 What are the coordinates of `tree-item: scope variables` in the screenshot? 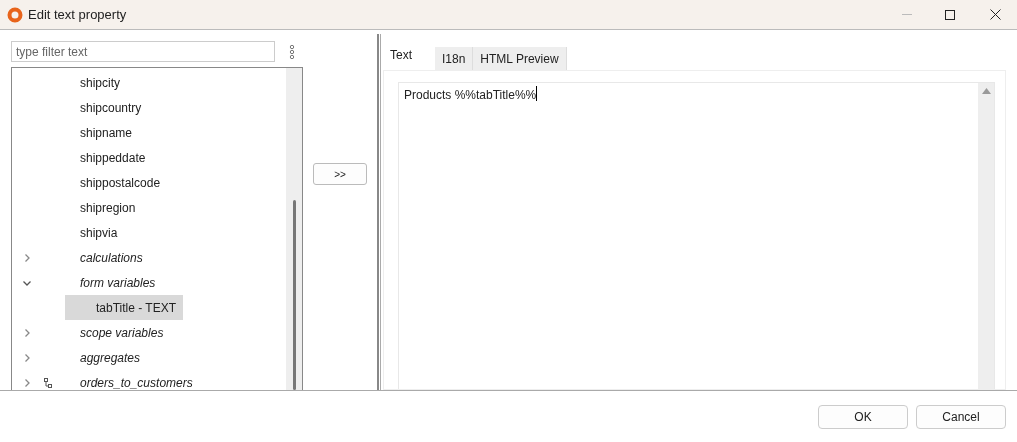 It's located at (122, 332).